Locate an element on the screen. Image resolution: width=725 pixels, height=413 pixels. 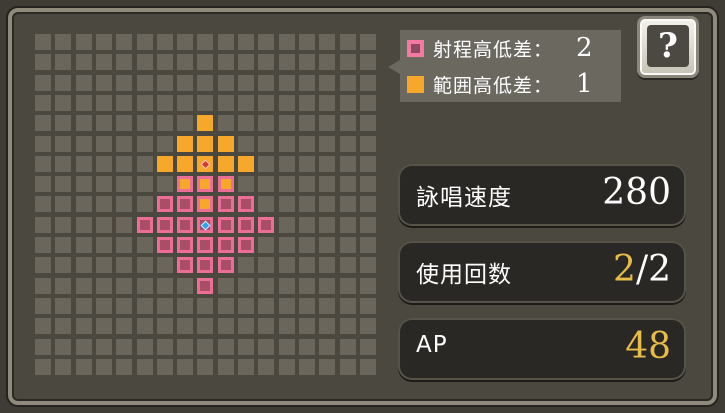
area-height-value: 1 is located at coordinates (584, 84).